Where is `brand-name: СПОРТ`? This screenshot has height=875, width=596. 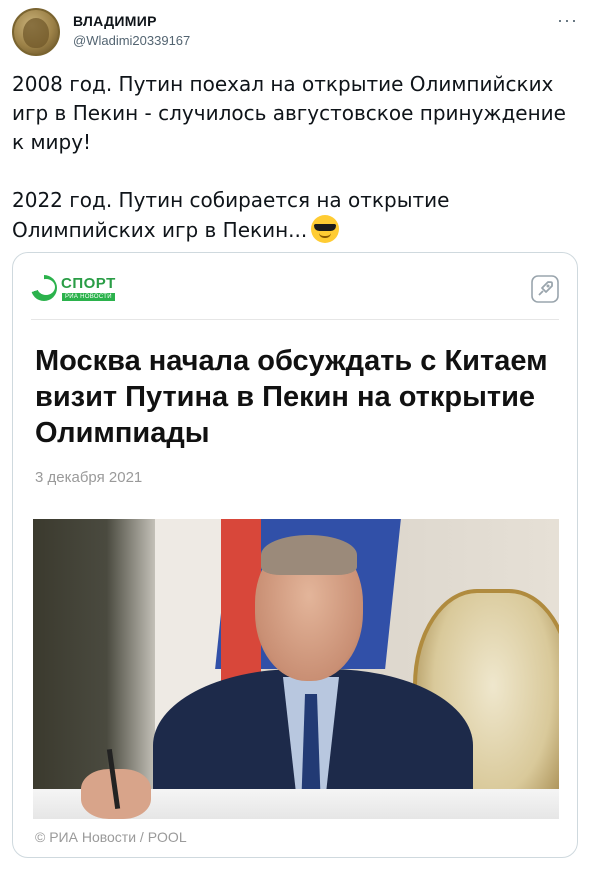
brand-name: СПОРТ is located at coordinates (88, 283).